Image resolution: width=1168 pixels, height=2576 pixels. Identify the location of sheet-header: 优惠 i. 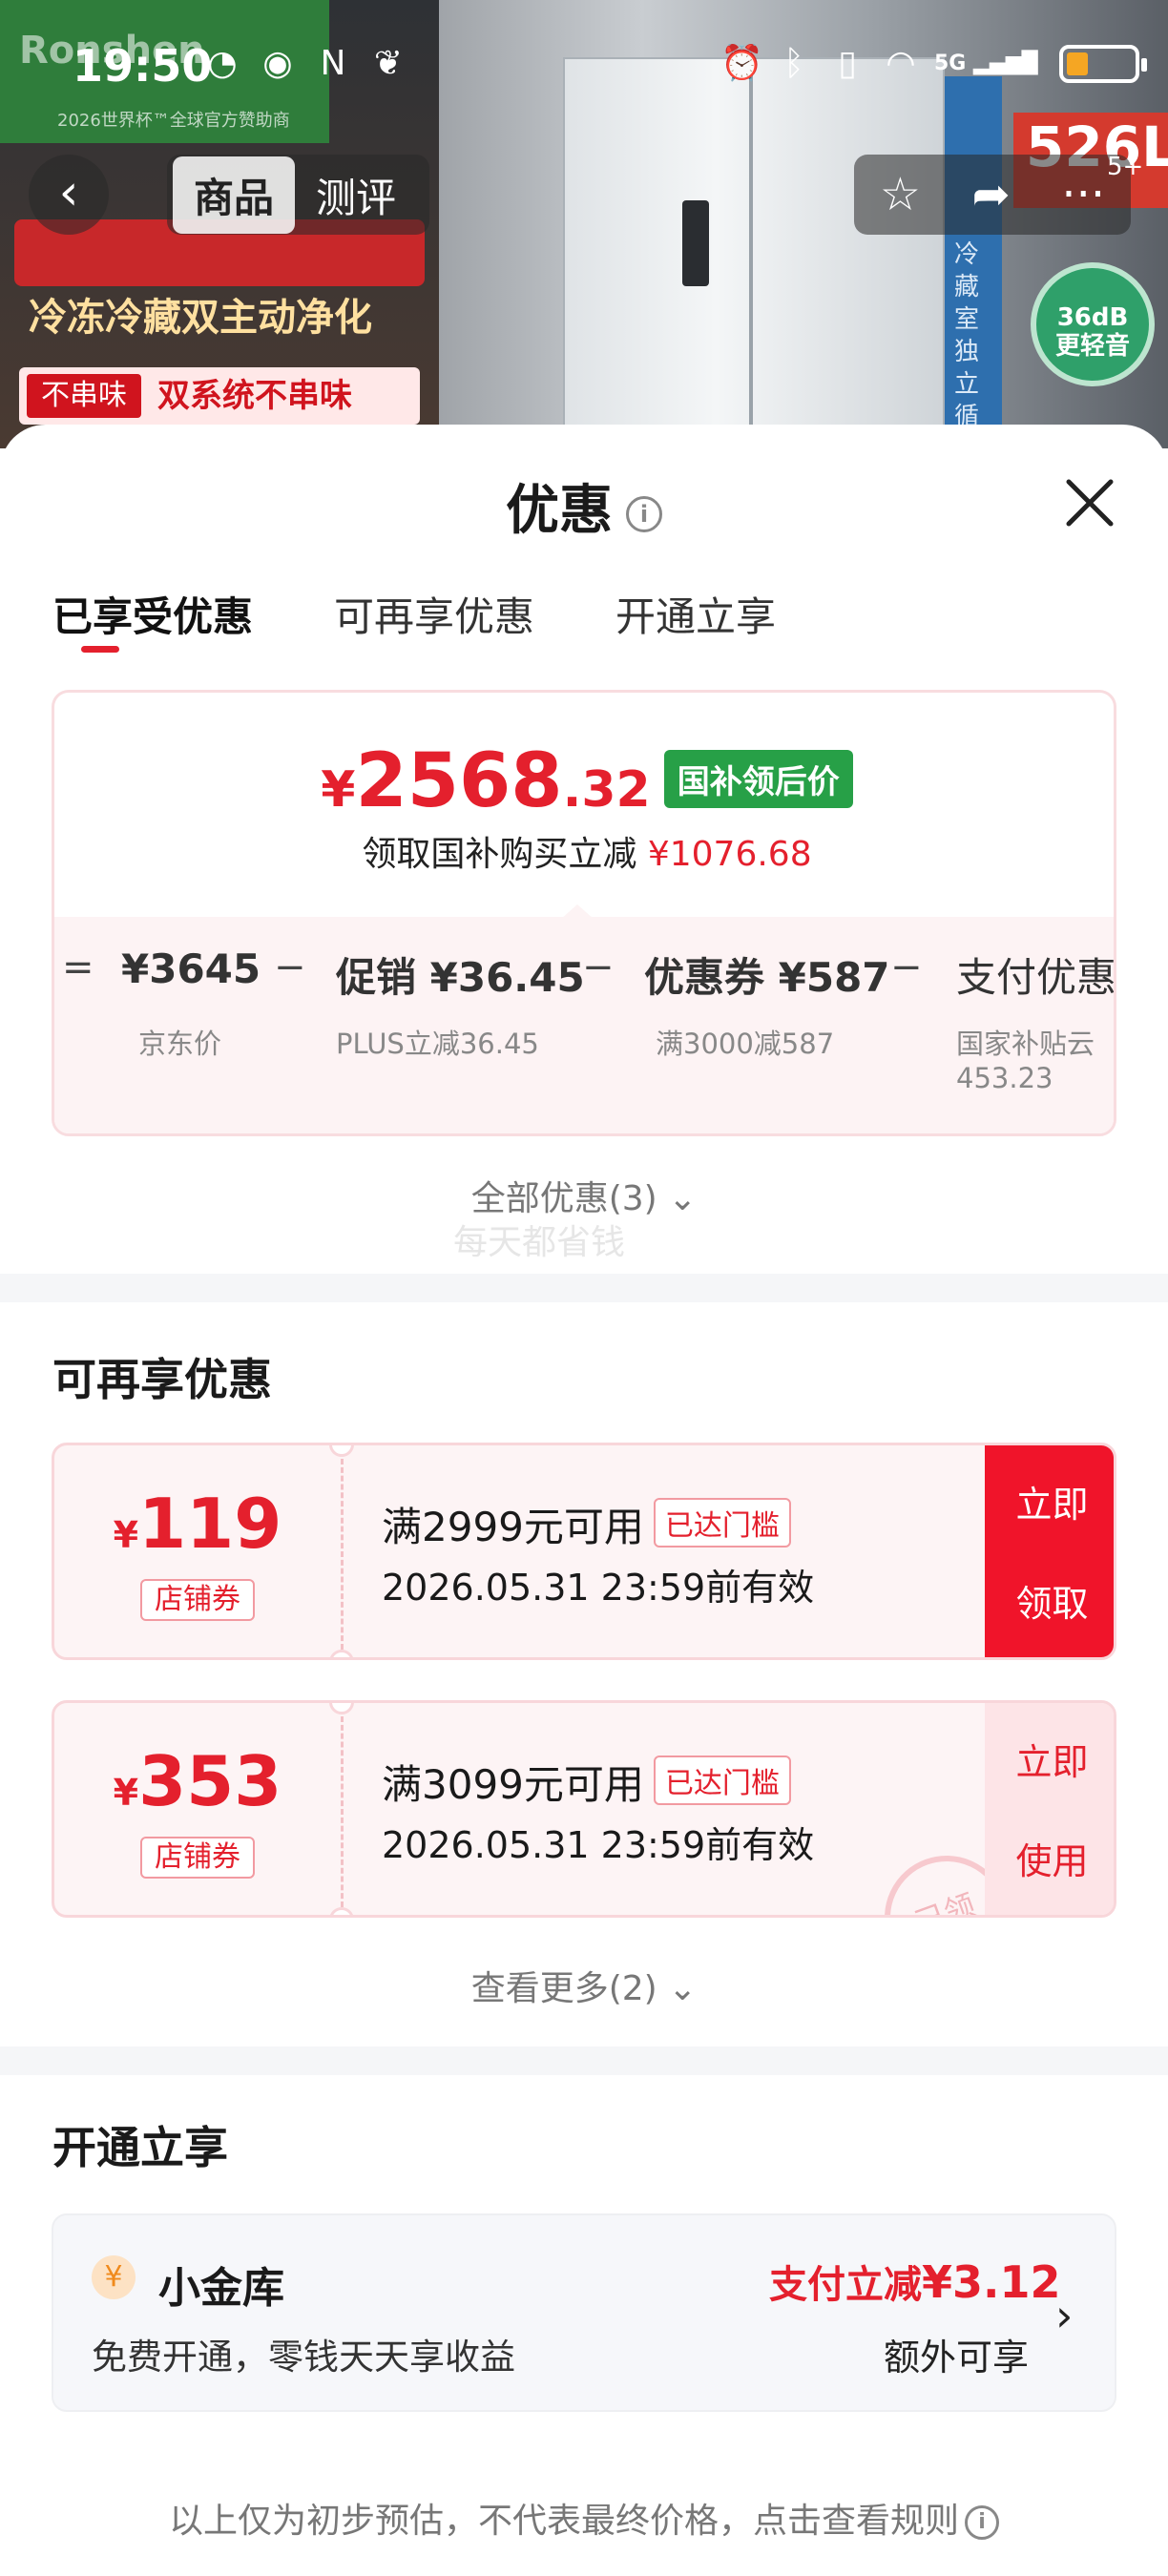
(584, 506).